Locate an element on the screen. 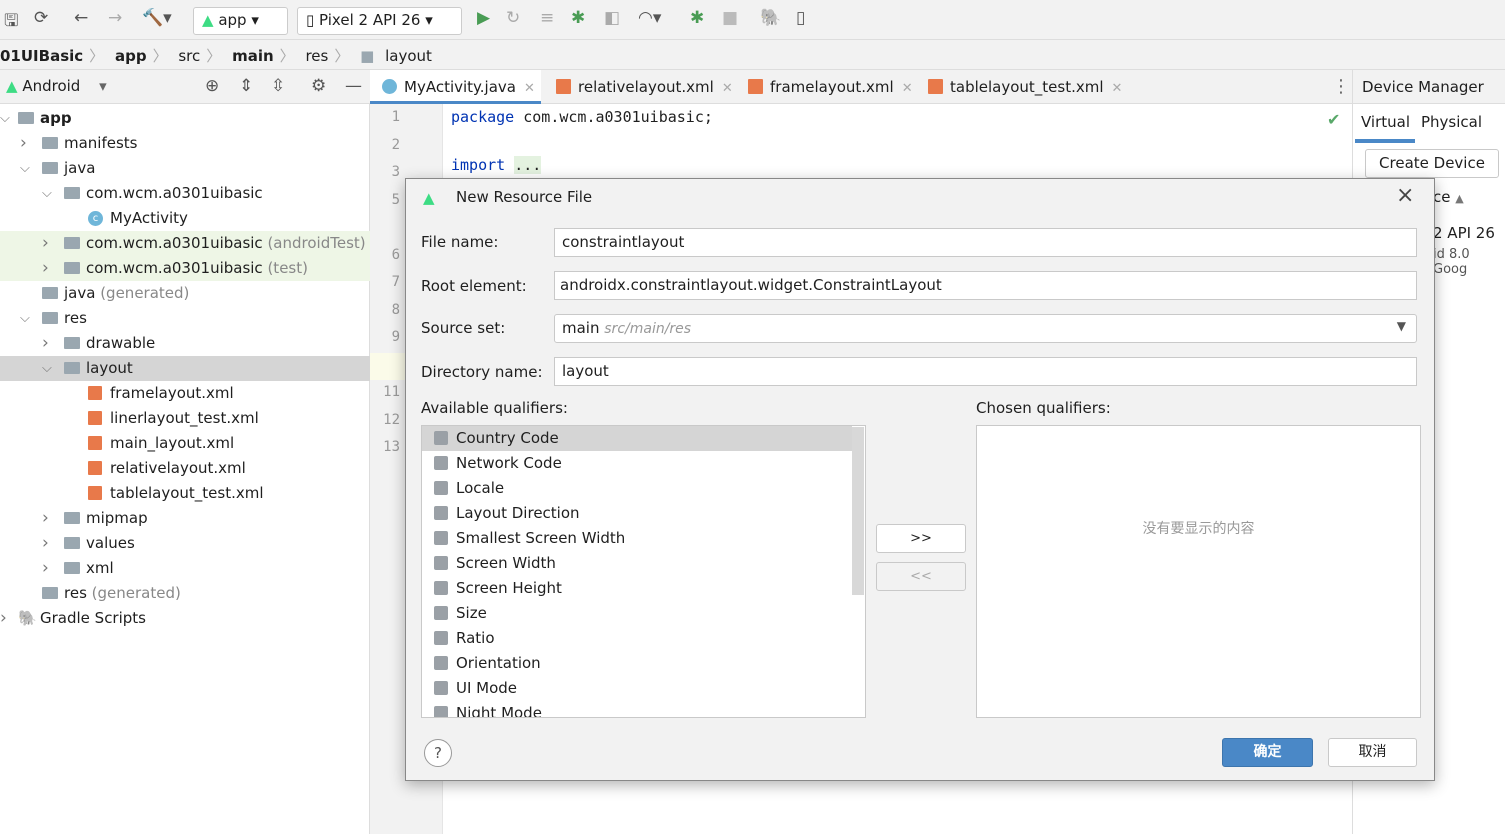  tree-item: framelayout.xml is located at coordinates (185, 393).